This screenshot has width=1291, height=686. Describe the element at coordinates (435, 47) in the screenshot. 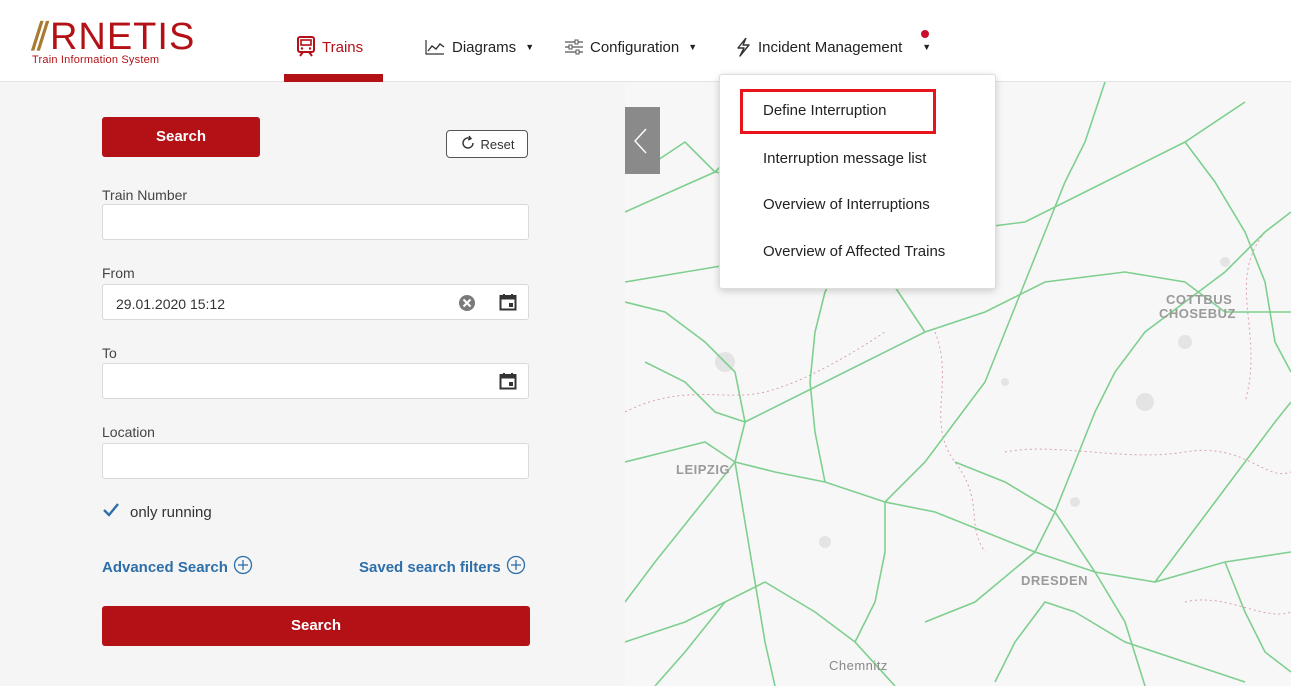

I see `line-chart-icon` at that location.